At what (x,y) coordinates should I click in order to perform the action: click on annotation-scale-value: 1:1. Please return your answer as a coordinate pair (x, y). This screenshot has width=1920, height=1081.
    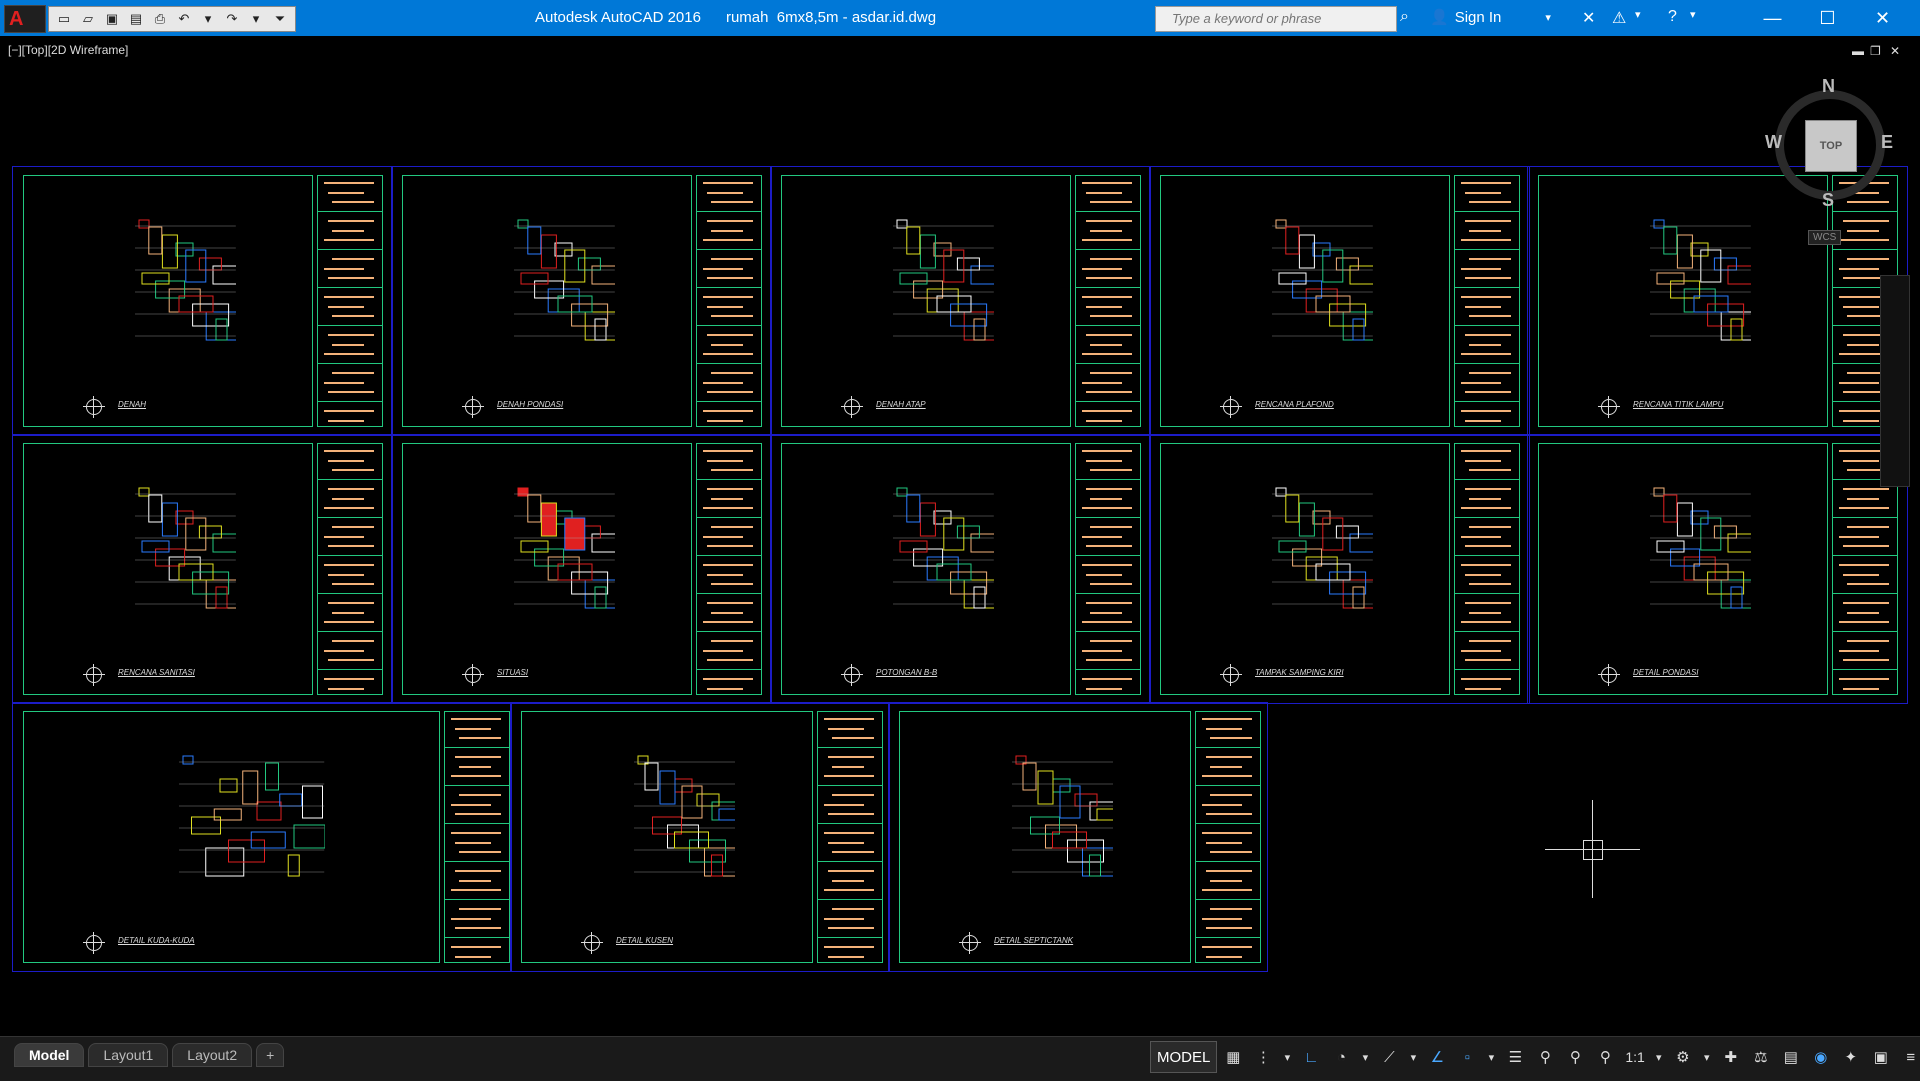
    Looking at the image, I should click on (1634, 1057).